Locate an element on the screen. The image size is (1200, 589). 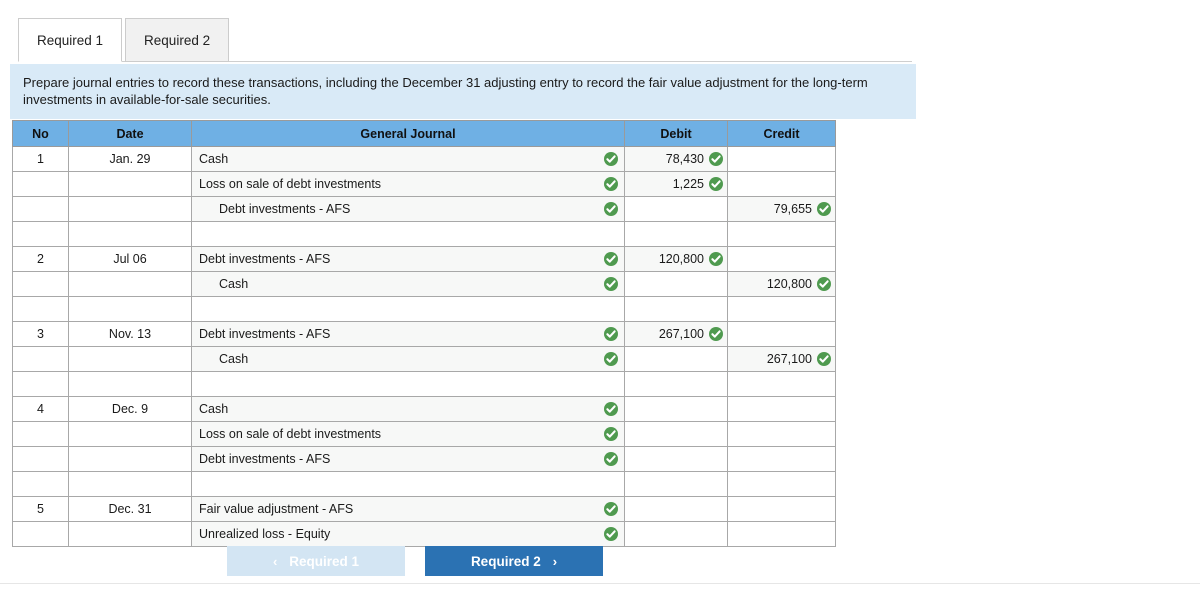
table-row: 5 Dec. 31 Fair value adjustment - AFS is located at coordinates (424, 509).